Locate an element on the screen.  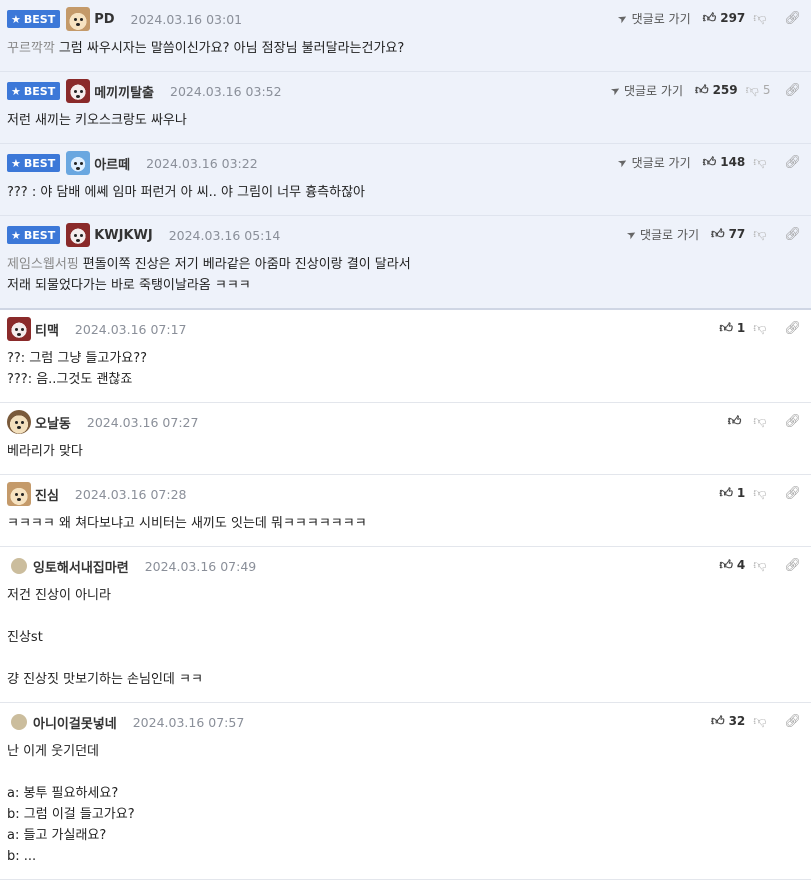
send-arrow-icon: ➤ is located at coordinates (623, 18).